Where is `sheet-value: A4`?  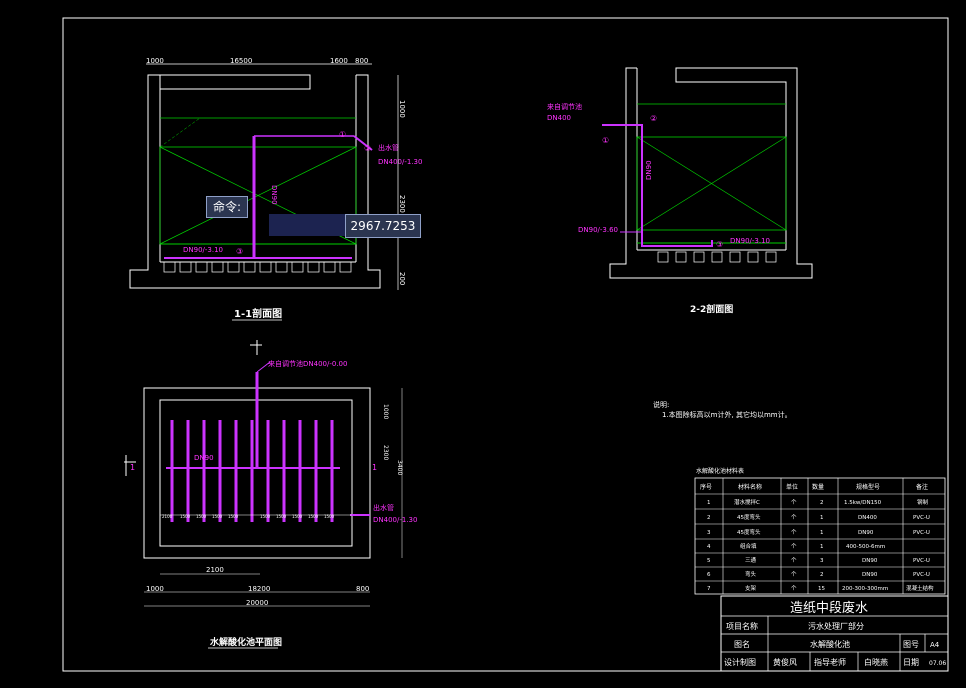 sheet-value: A4 is located at coordinates (935, 645).